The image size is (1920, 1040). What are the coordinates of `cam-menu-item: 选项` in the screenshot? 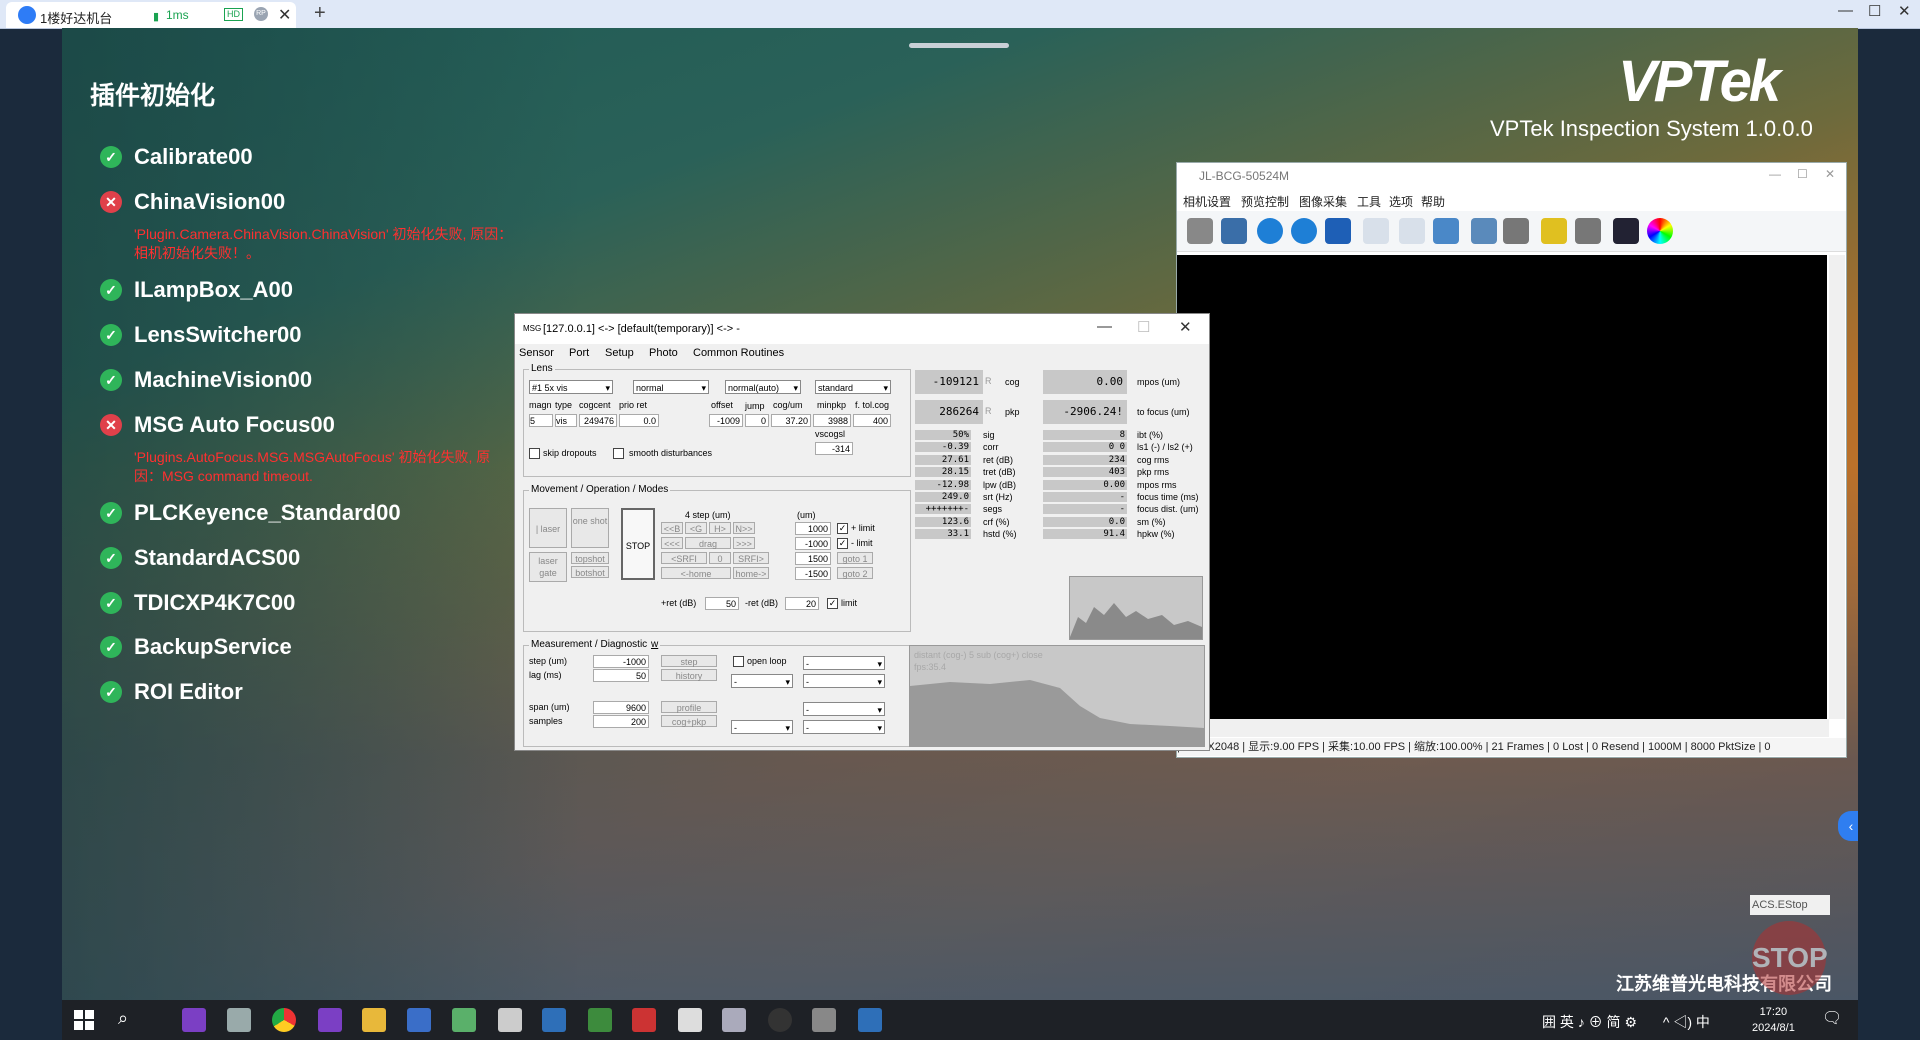 It's located at (1401, 201).